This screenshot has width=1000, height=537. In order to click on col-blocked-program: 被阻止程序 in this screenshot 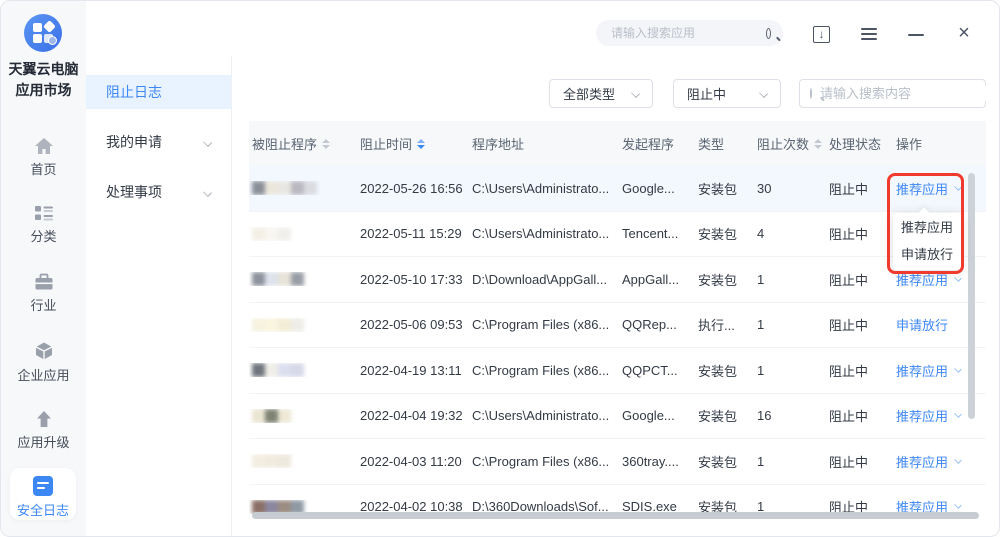, I will do `click(303, 143)`.